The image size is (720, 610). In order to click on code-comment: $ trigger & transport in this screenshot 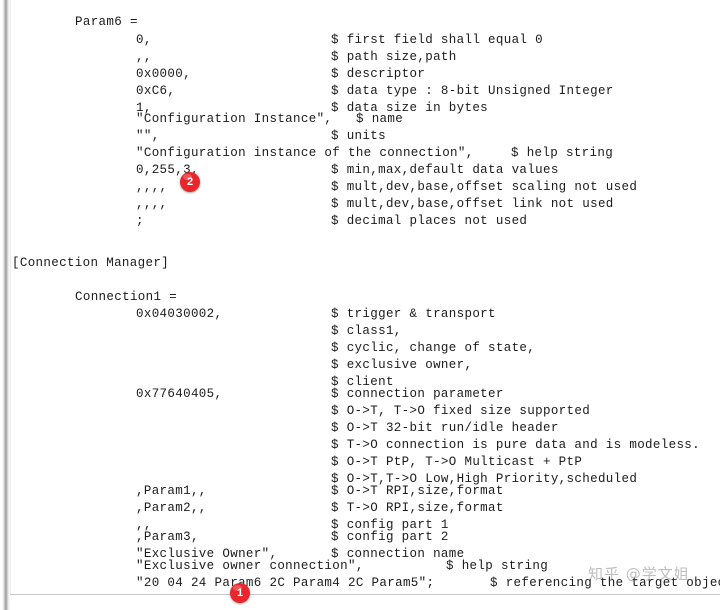, I will do `click(413, 314)`.